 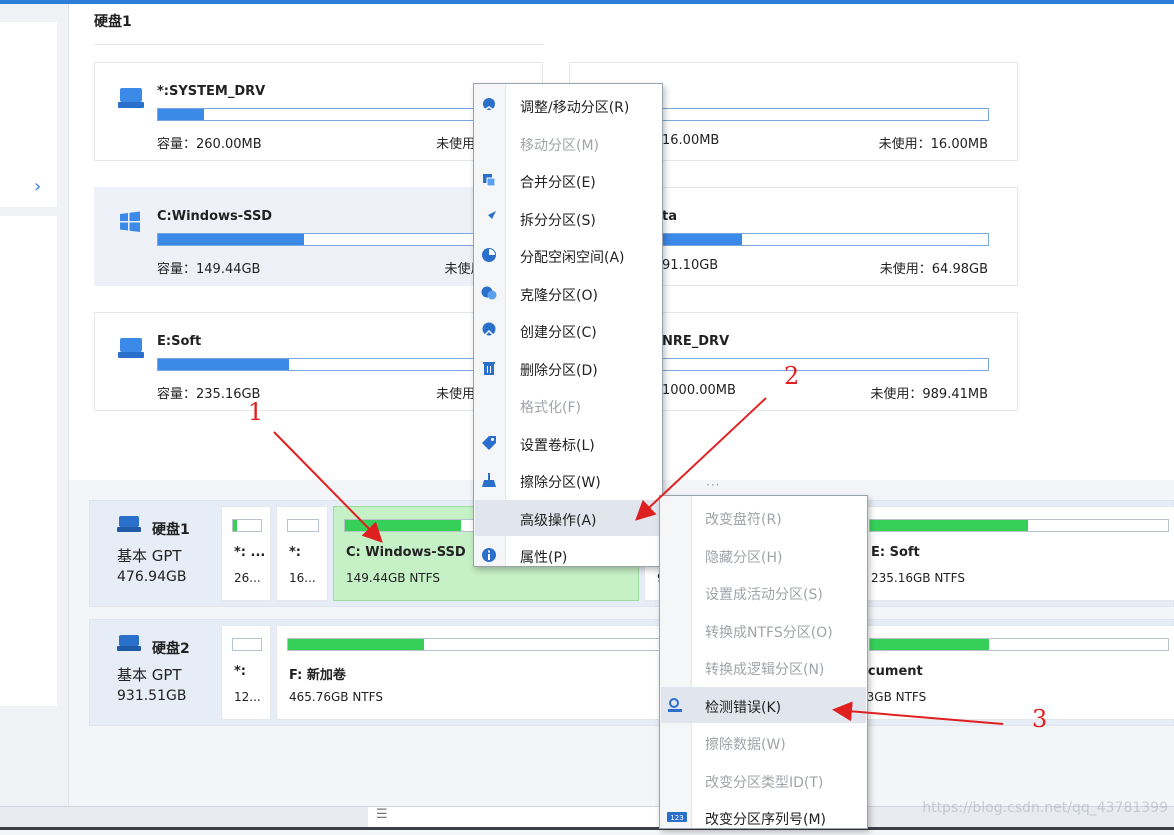 I want to click on annotation-label-3: 3, so click(x=1040, y=719).